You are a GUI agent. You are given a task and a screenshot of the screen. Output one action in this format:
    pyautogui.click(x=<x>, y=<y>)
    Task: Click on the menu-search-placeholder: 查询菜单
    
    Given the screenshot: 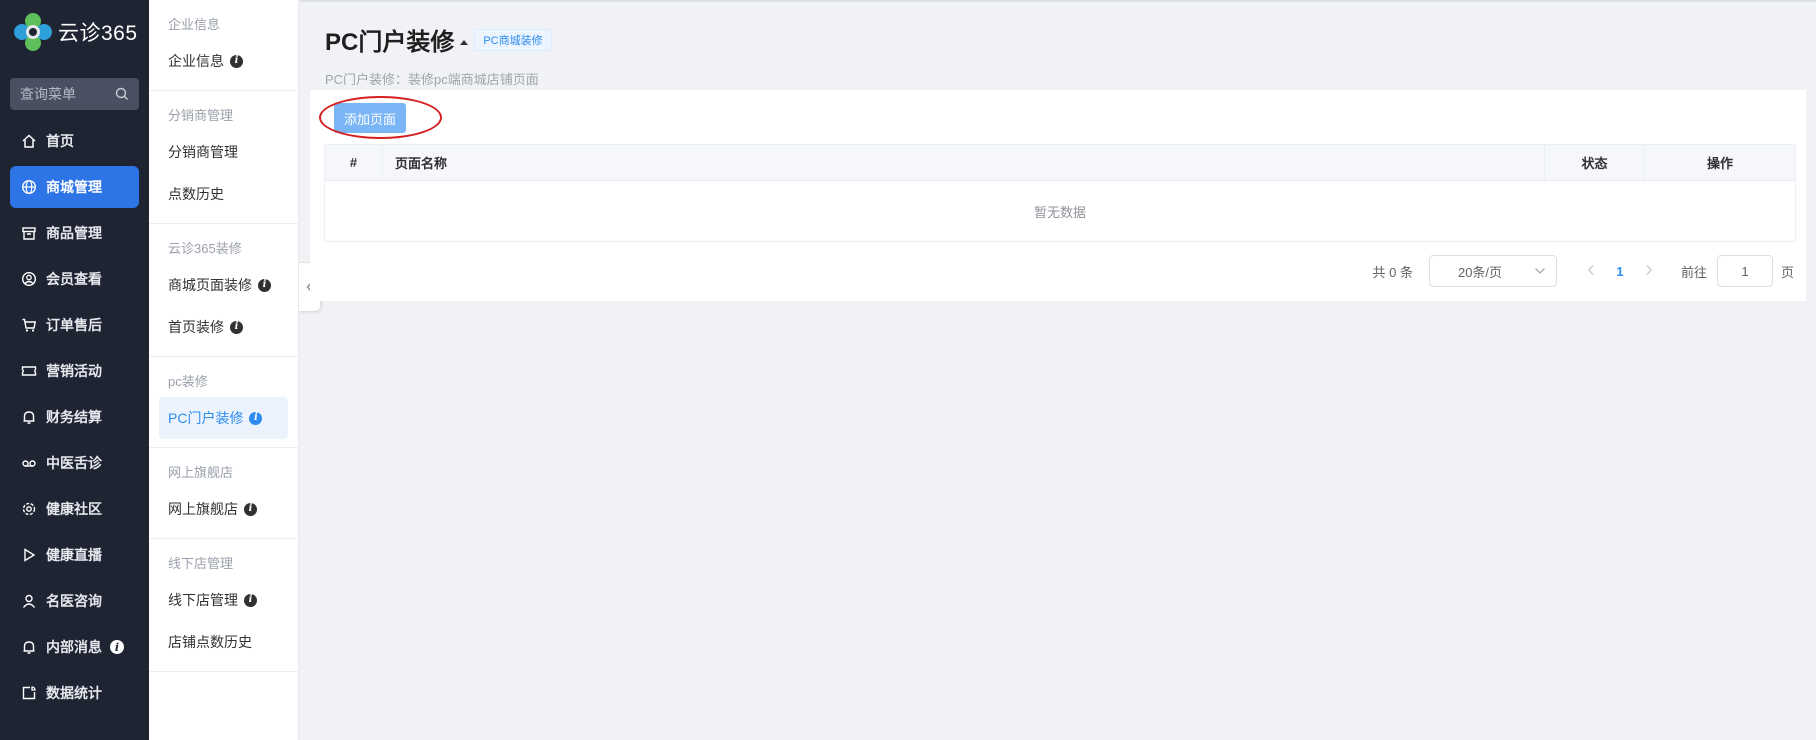 What is the action you would take?
    pyautogui.click(x=48, y=94)
    